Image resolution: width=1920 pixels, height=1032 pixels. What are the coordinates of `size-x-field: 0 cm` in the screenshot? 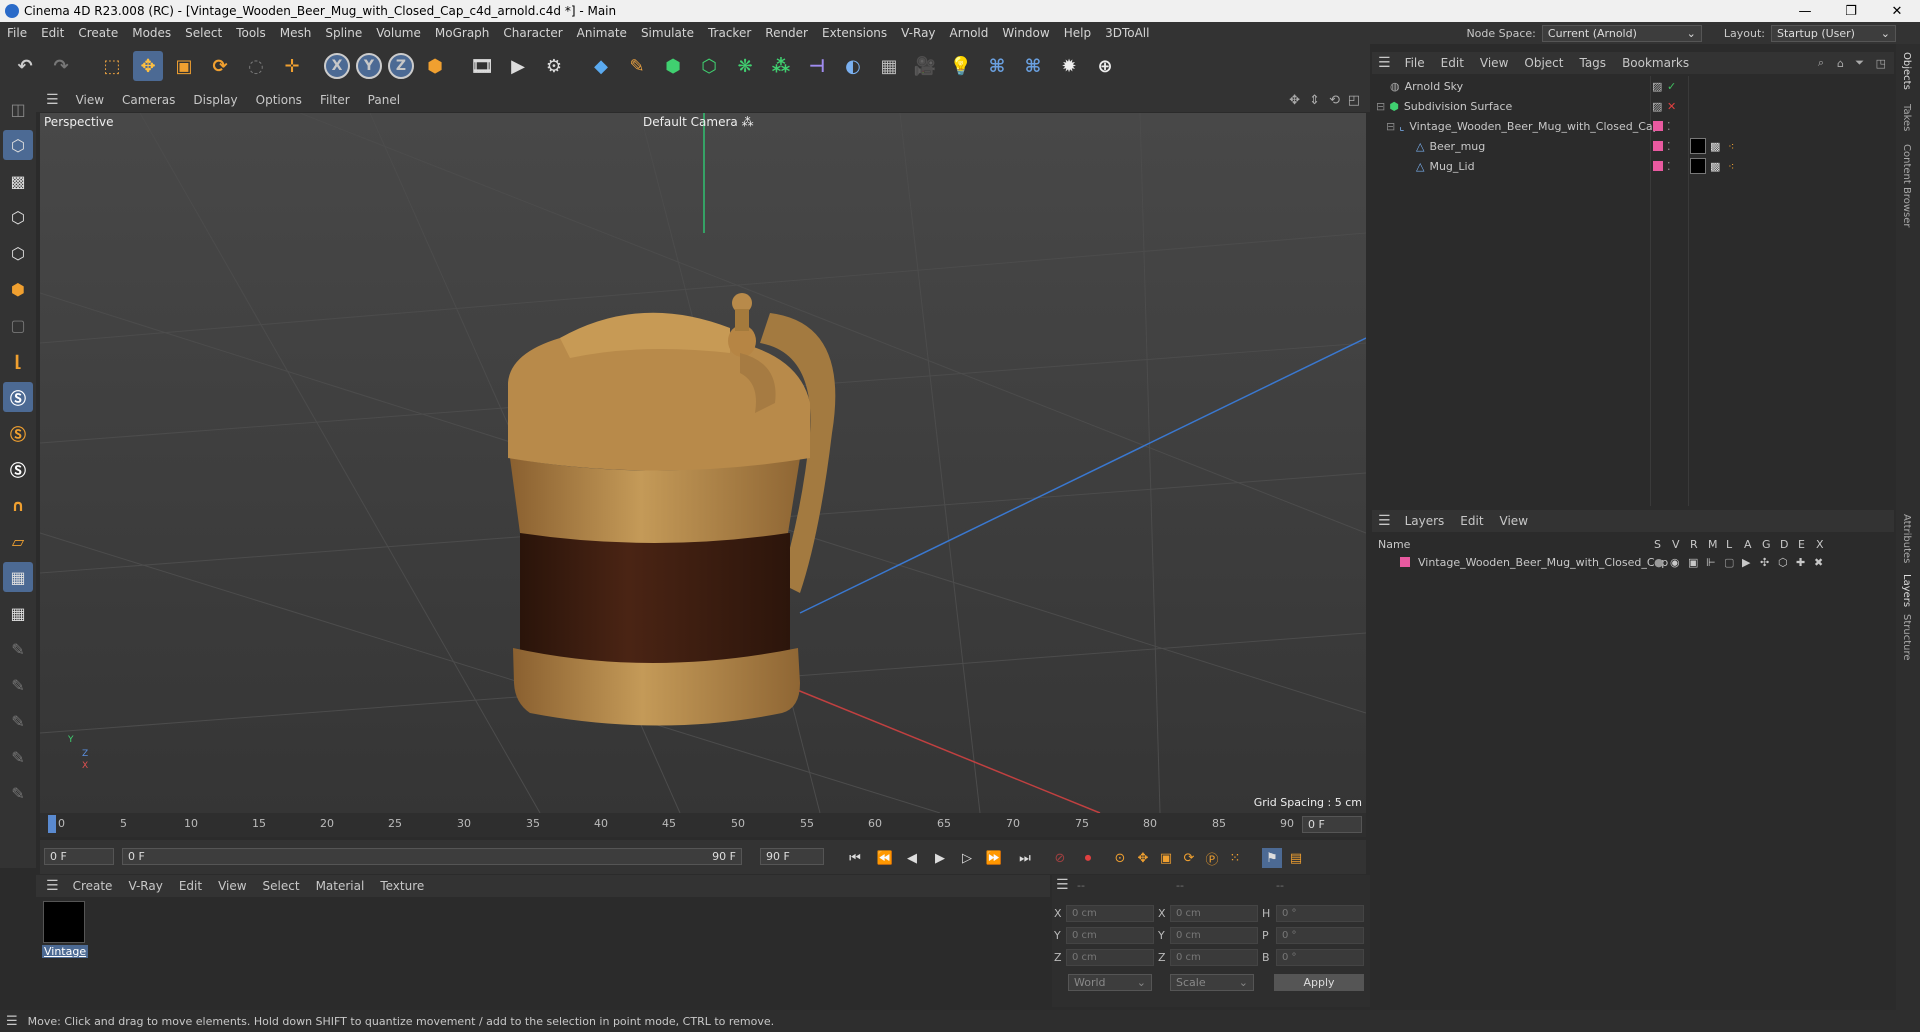 It's located at (1214, 913).